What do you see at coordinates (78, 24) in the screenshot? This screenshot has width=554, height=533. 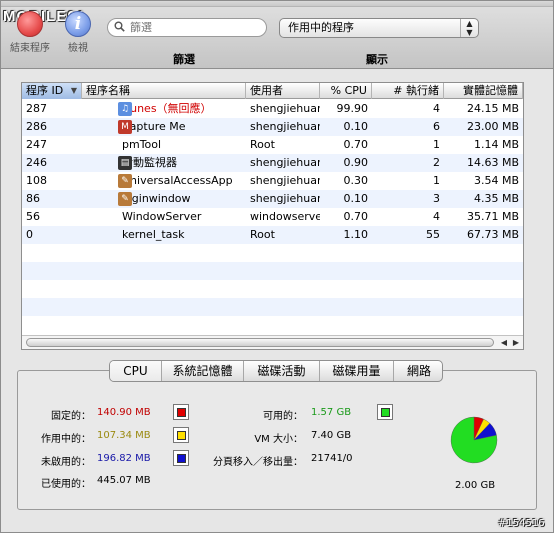 I see `info-icon: i` at bounding box center [78, 24].